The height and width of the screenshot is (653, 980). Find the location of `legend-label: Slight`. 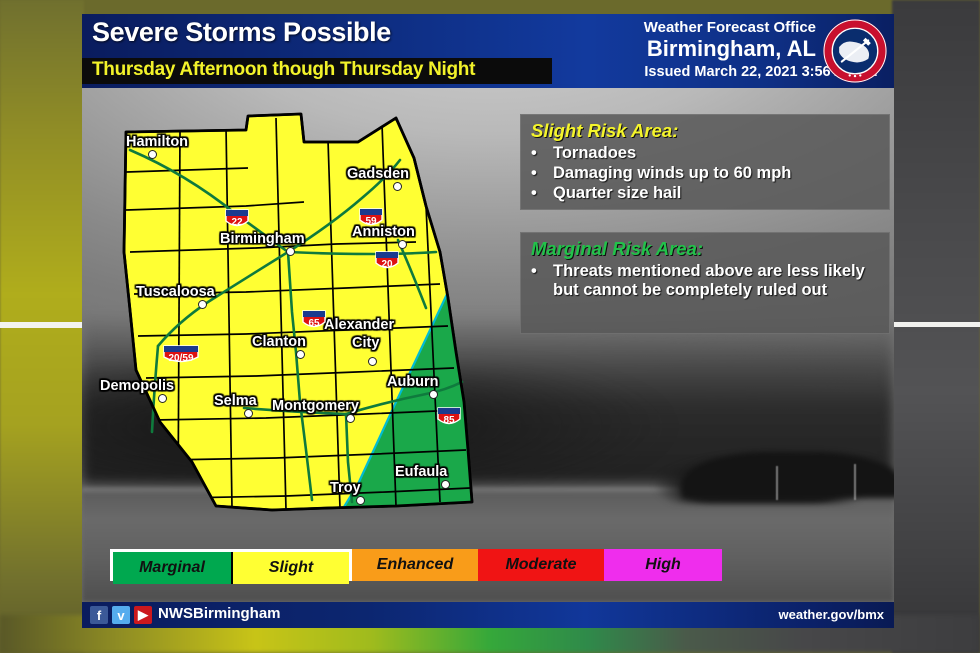

legend-label: Slight is located at coordinates (291, 567).